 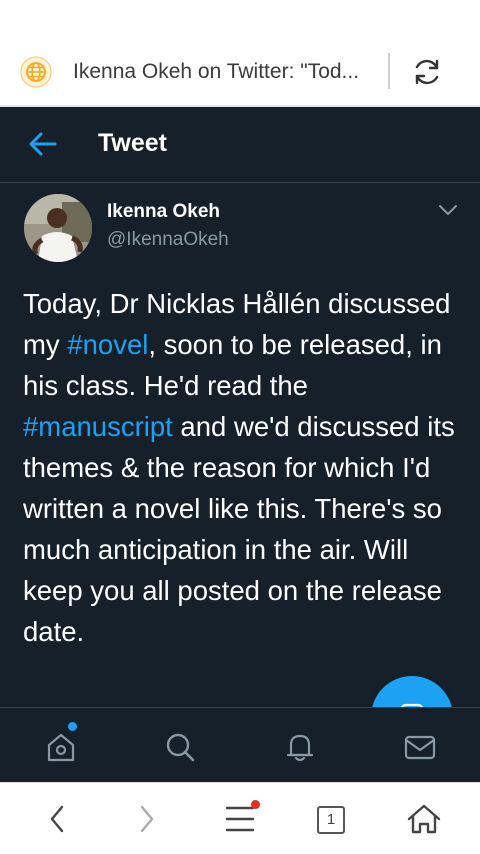 I want to click on tabs-button: 1, so click(x=331, y=820).